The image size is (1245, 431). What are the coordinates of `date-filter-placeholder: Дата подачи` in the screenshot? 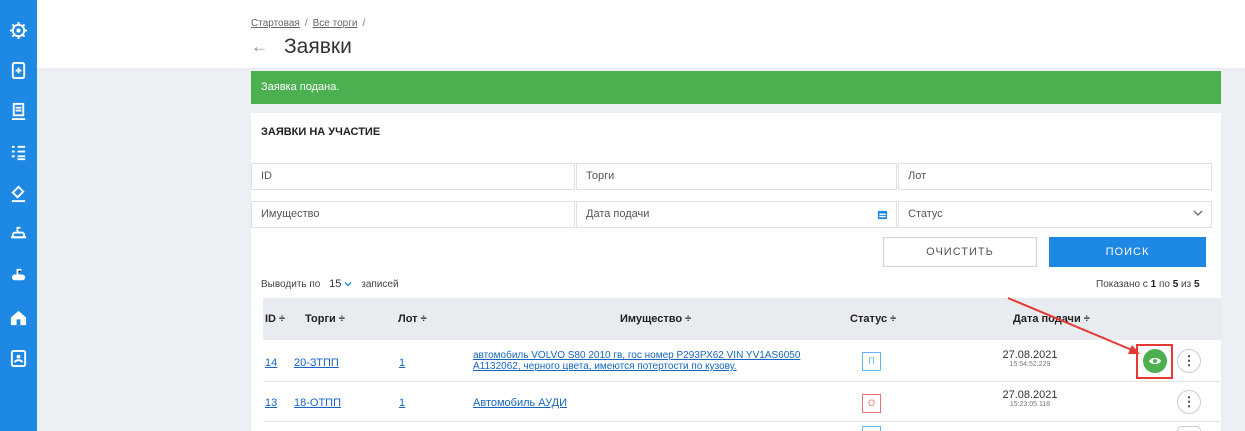 It's located at (618, 214).